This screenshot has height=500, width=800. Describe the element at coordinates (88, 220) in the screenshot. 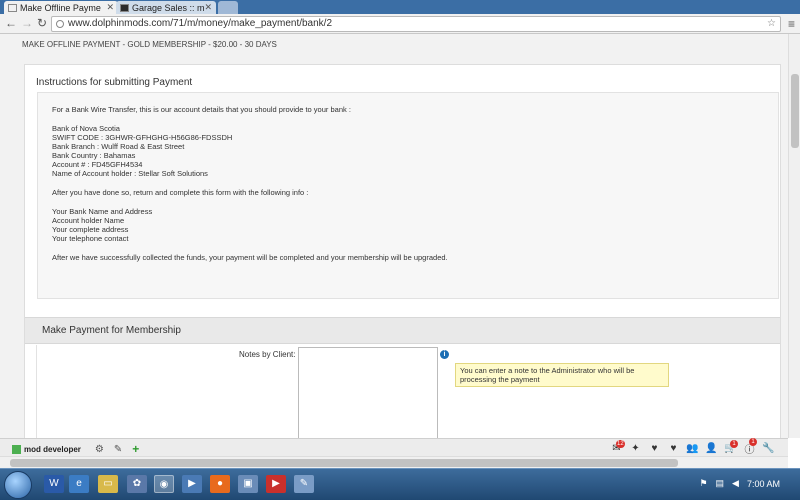

I see `instruction-line: Account holder Name` at that location.